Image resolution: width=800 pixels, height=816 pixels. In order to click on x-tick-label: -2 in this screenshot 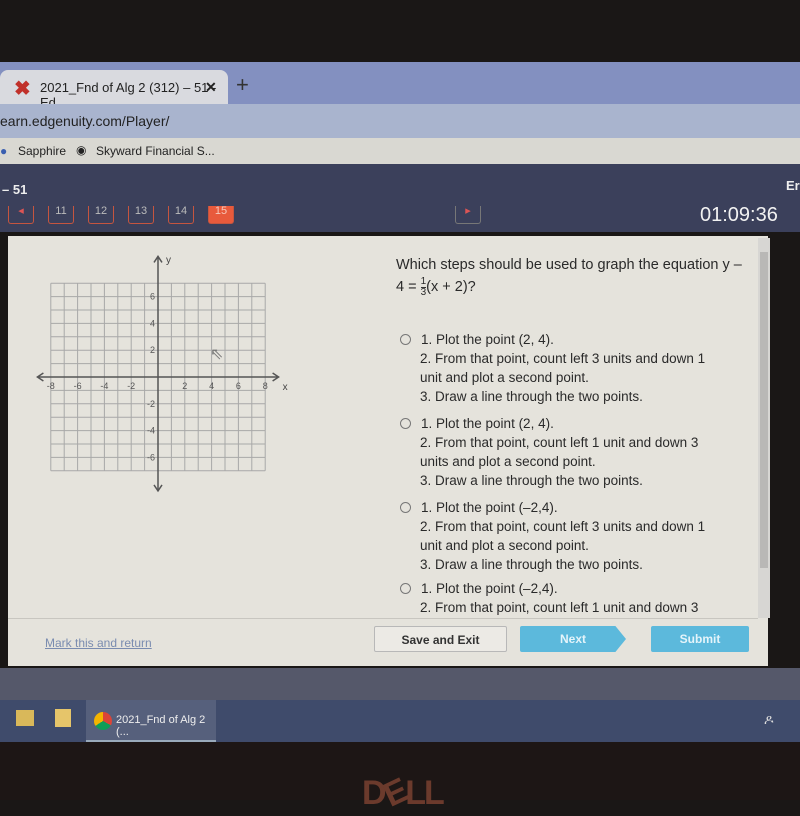, I will do `click(131, 386)`.